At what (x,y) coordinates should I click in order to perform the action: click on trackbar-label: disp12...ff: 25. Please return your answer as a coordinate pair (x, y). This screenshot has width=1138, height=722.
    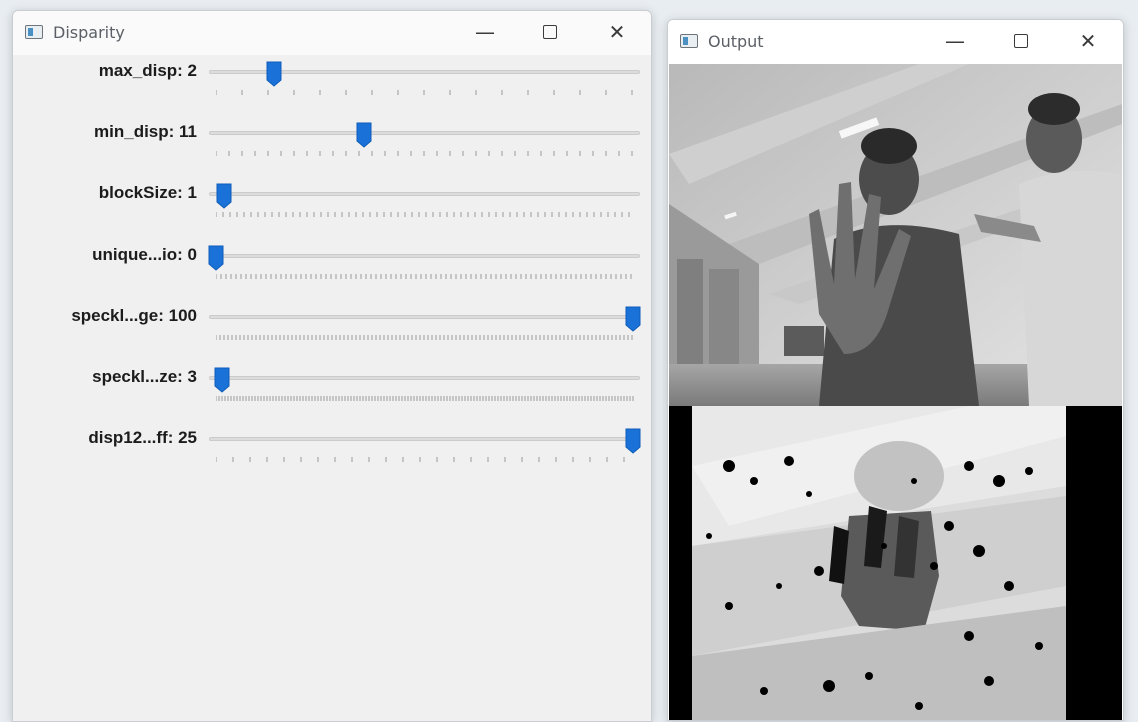
    Looking at the image, I should click on (142, 438).